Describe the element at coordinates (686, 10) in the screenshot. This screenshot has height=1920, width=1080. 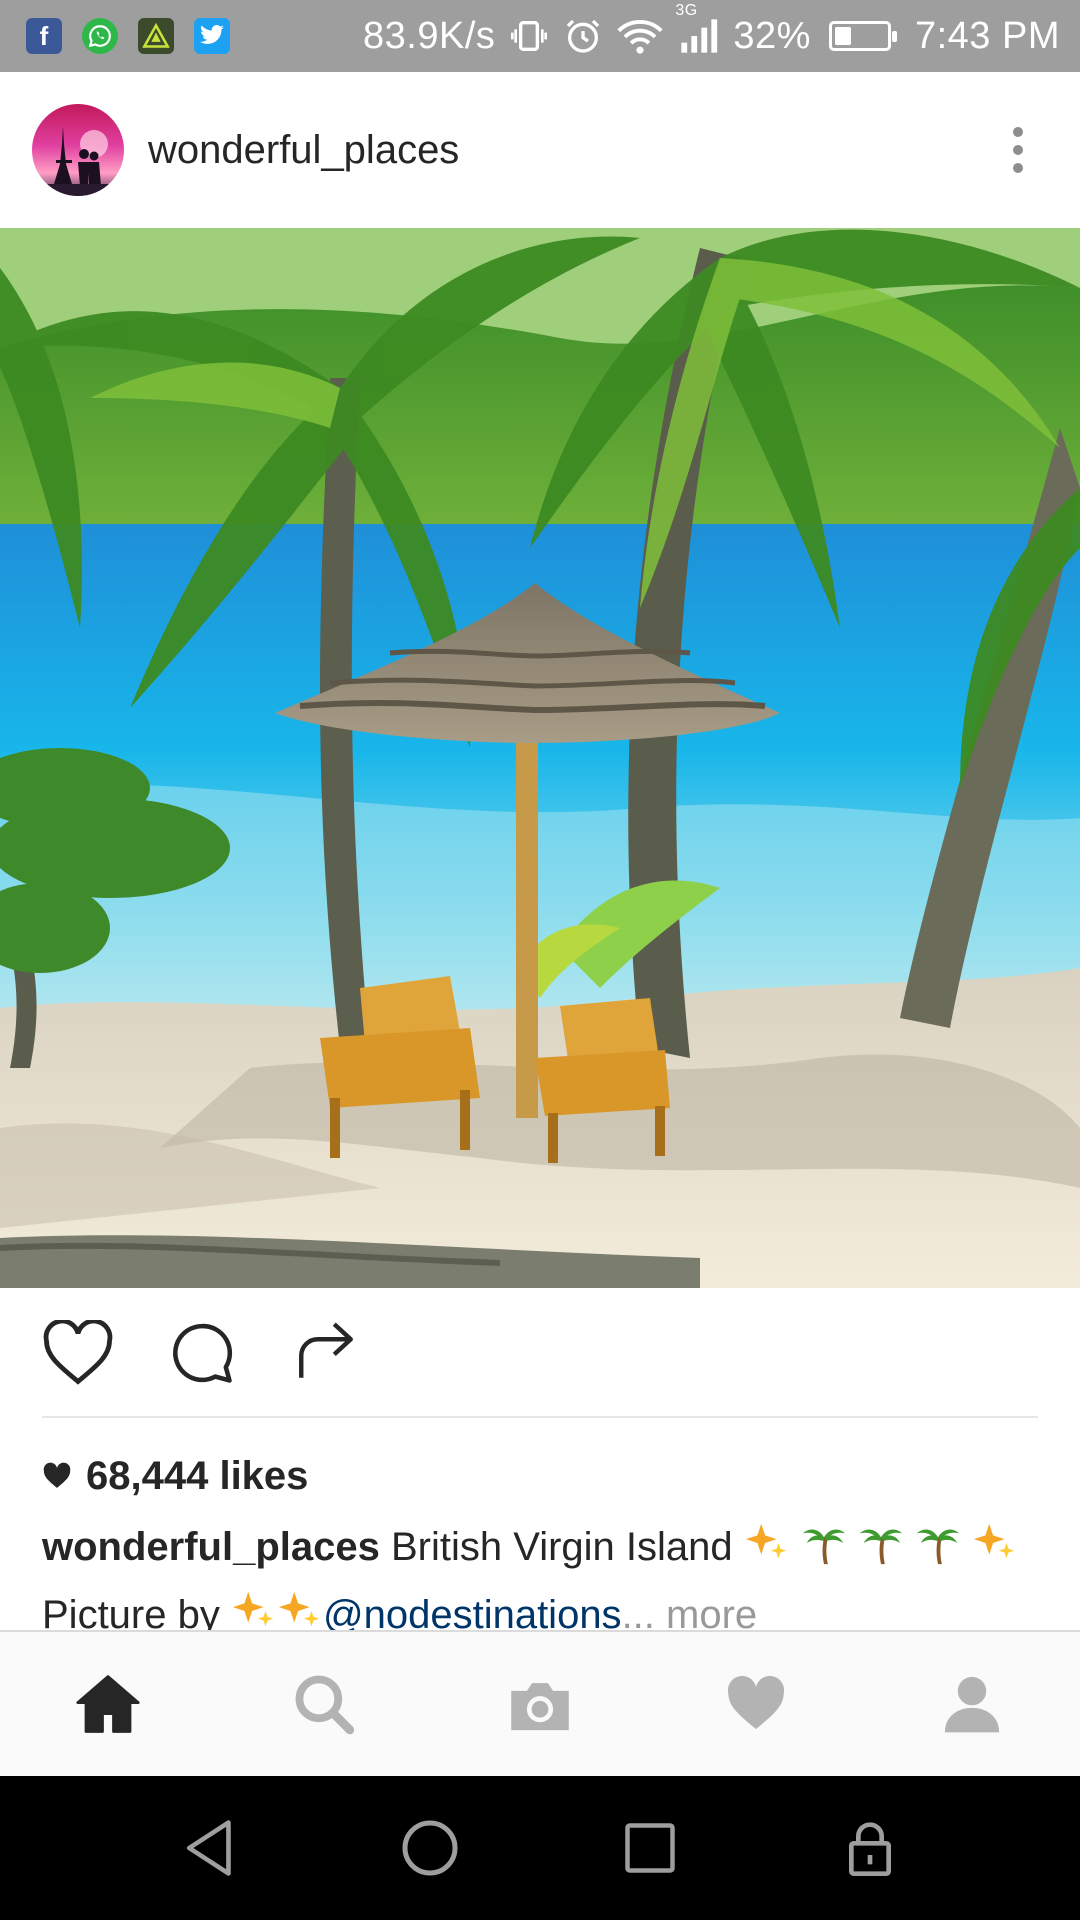
I see `network-type: 3G` at that location.